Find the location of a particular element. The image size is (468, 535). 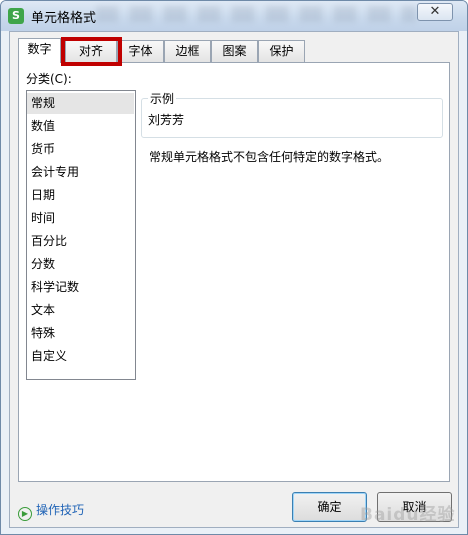

wps-spreadsheet-icon: S is located at coordinates (16, 16).